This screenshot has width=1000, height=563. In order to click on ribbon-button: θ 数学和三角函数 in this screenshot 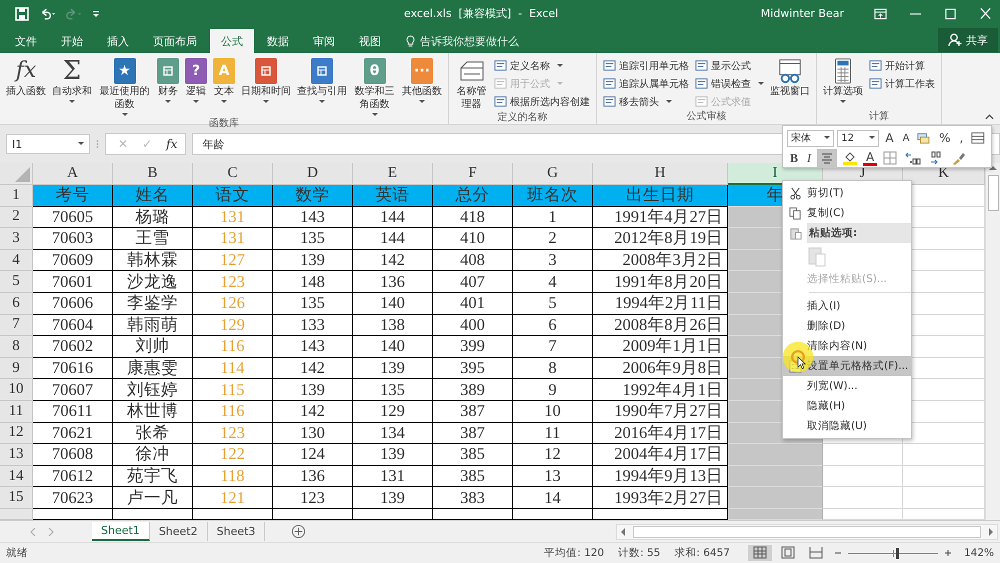, I will do `click(374, 86)`.